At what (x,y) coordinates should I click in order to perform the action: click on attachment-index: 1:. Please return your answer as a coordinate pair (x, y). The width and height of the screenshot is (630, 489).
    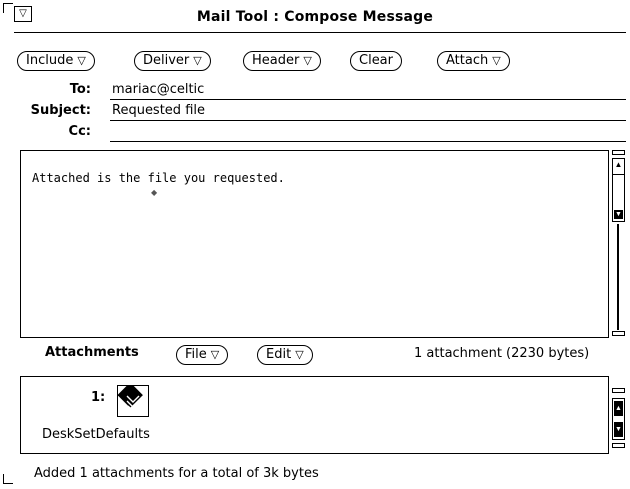
    Looking at the image, I should click on (98, 397).